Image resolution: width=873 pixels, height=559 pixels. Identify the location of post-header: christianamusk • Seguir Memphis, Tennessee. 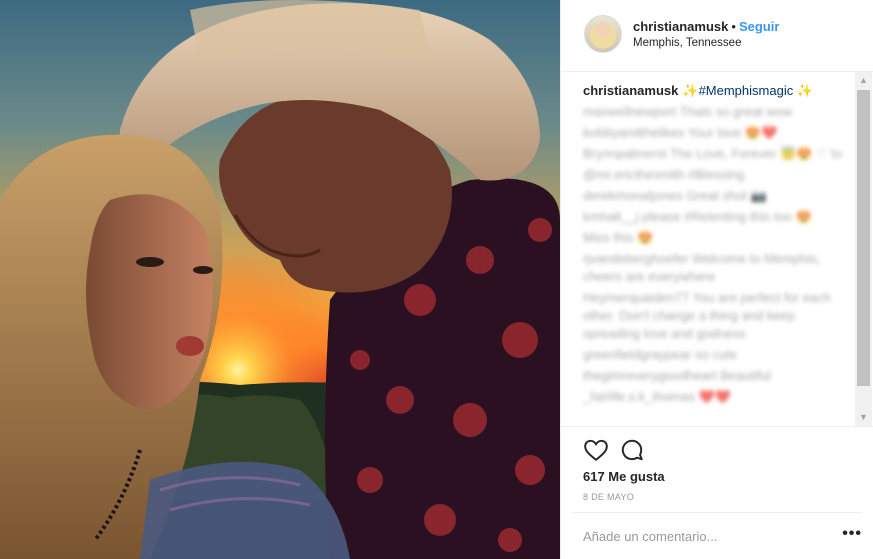
(717, 36).